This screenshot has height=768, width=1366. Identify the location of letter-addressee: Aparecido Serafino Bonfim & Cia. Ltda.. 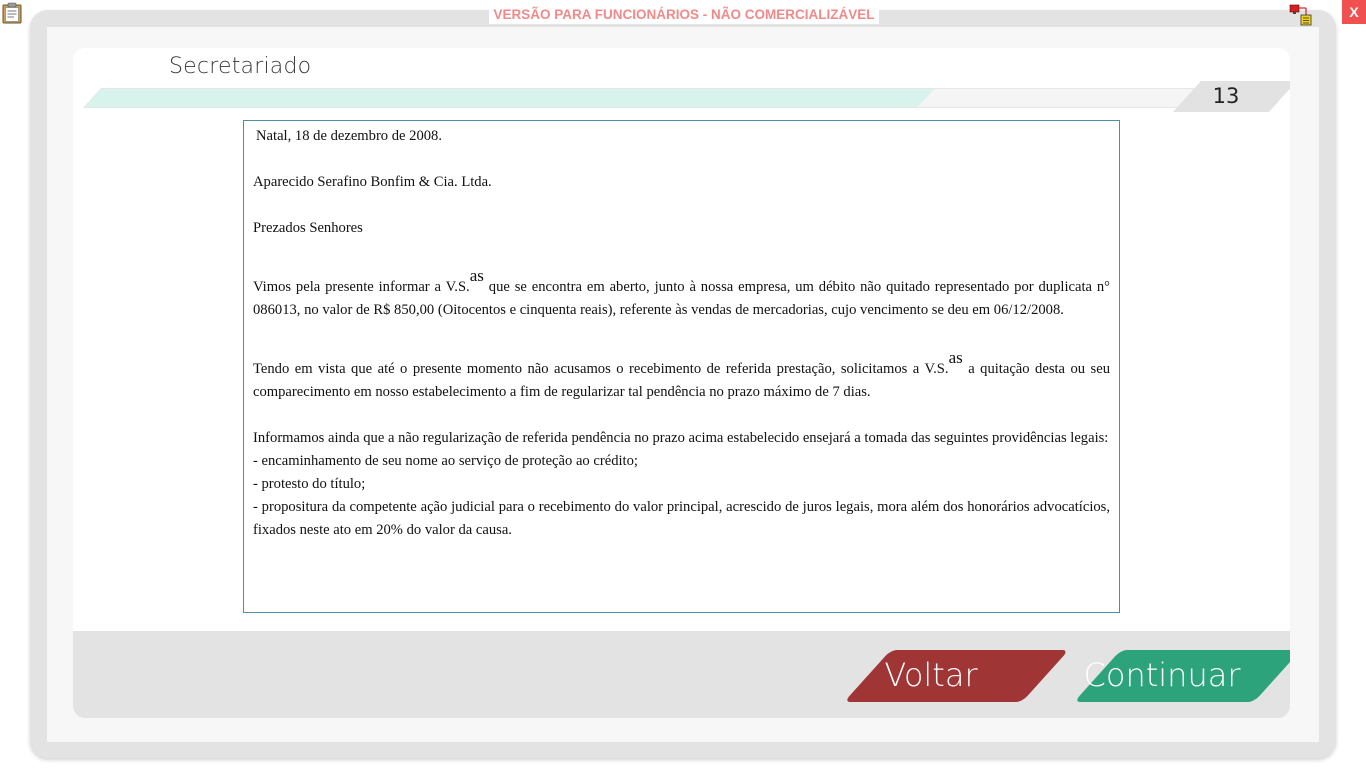
(372, 182).